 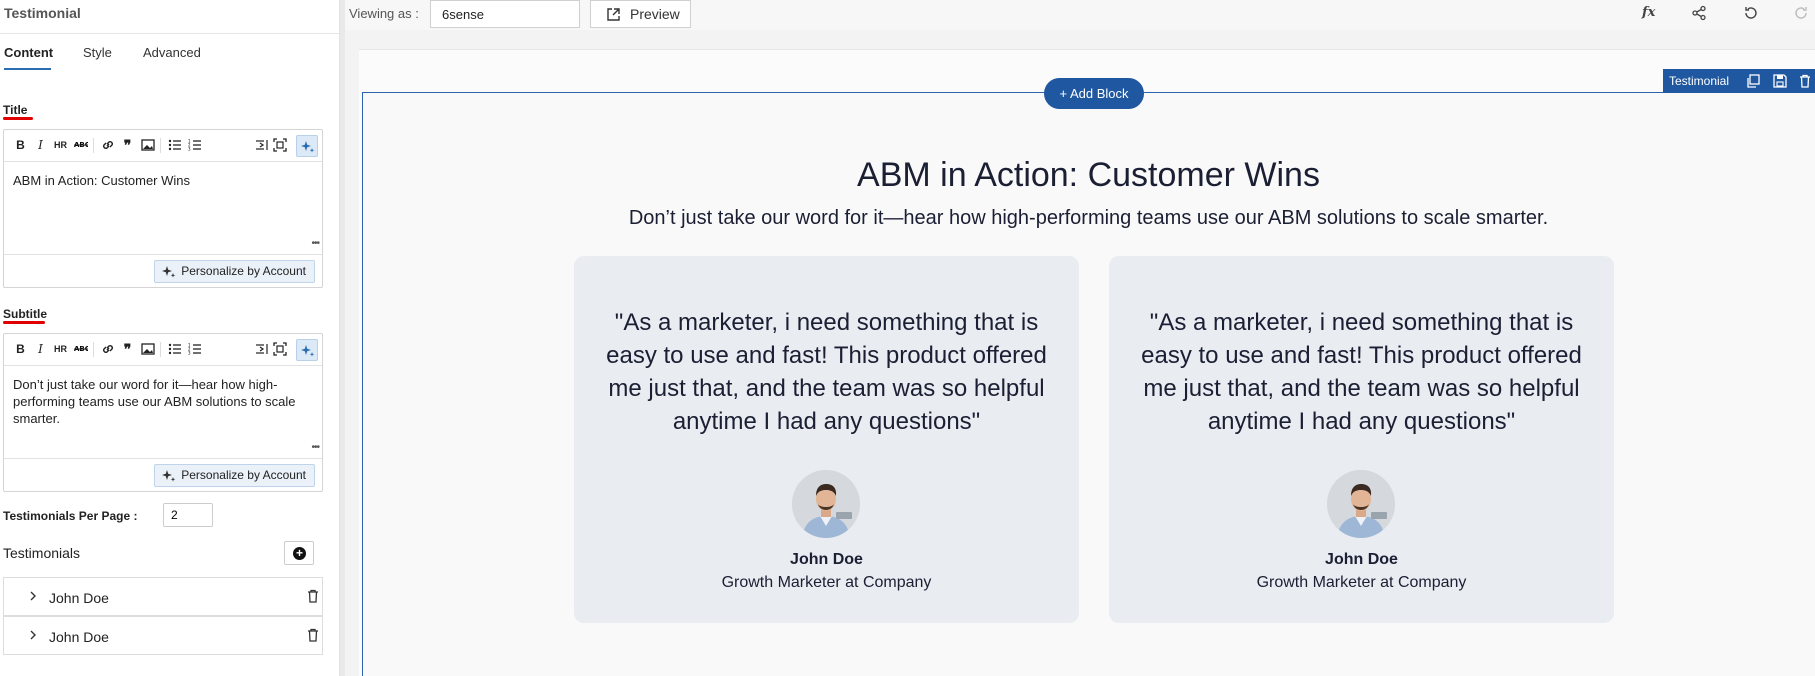 I want to click on redo-icon, so click(x=1802, y=14).